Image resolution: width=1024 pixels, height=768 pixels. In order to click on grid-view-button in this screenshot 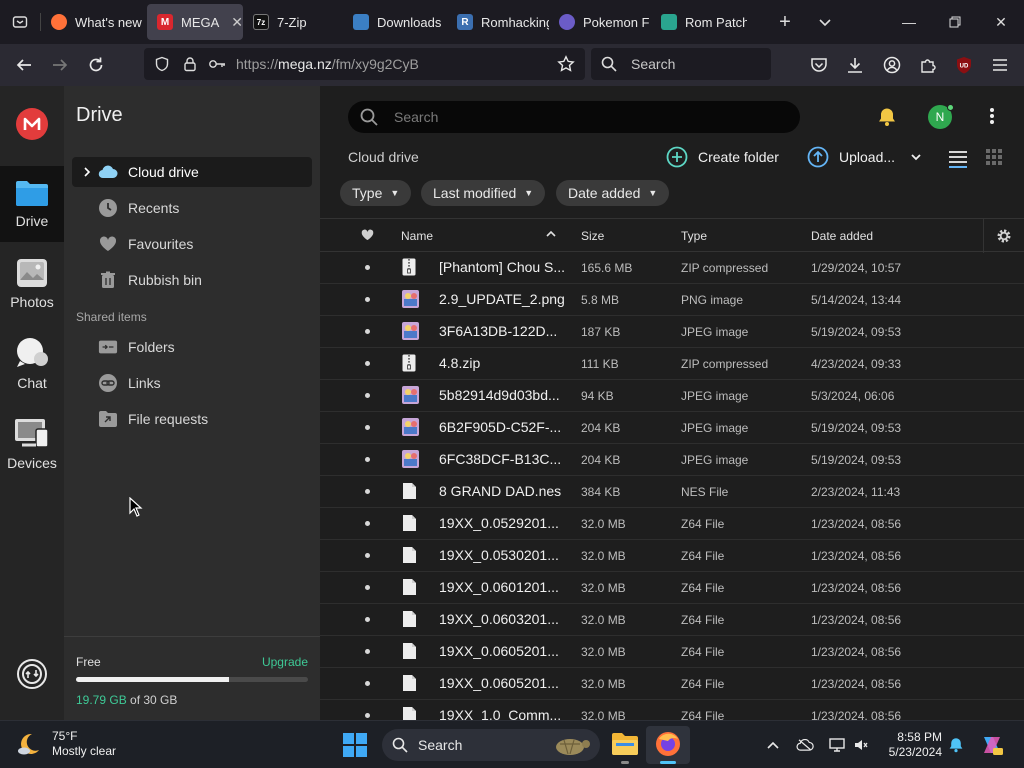, I will do `click(994, 159)`.